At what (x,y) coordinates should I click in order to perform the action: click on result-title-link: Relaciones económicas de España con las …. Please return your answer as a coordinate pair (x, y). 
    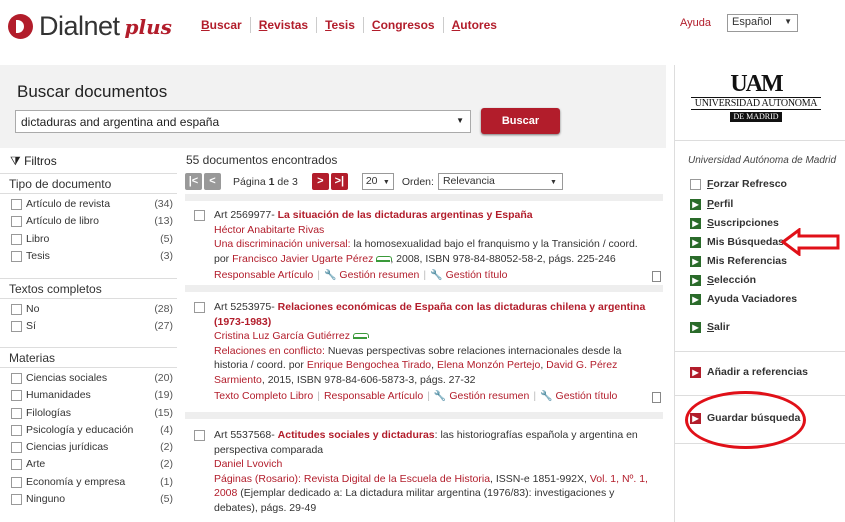
    Looking at the image, I should click on (429, 314).